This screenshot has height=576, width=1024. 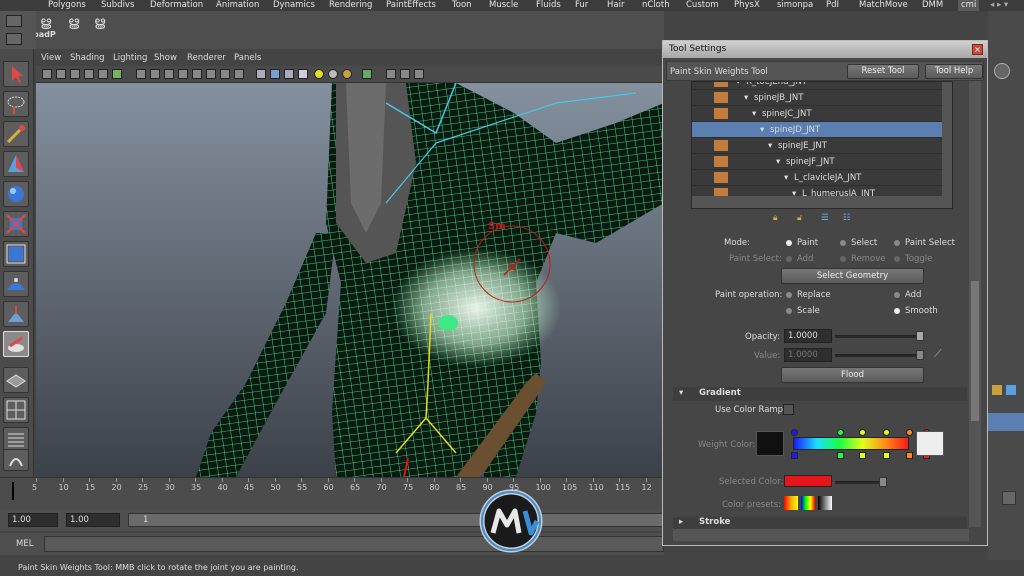 I want to click on universal-manipulator-icon, so click(x=16, y=254).